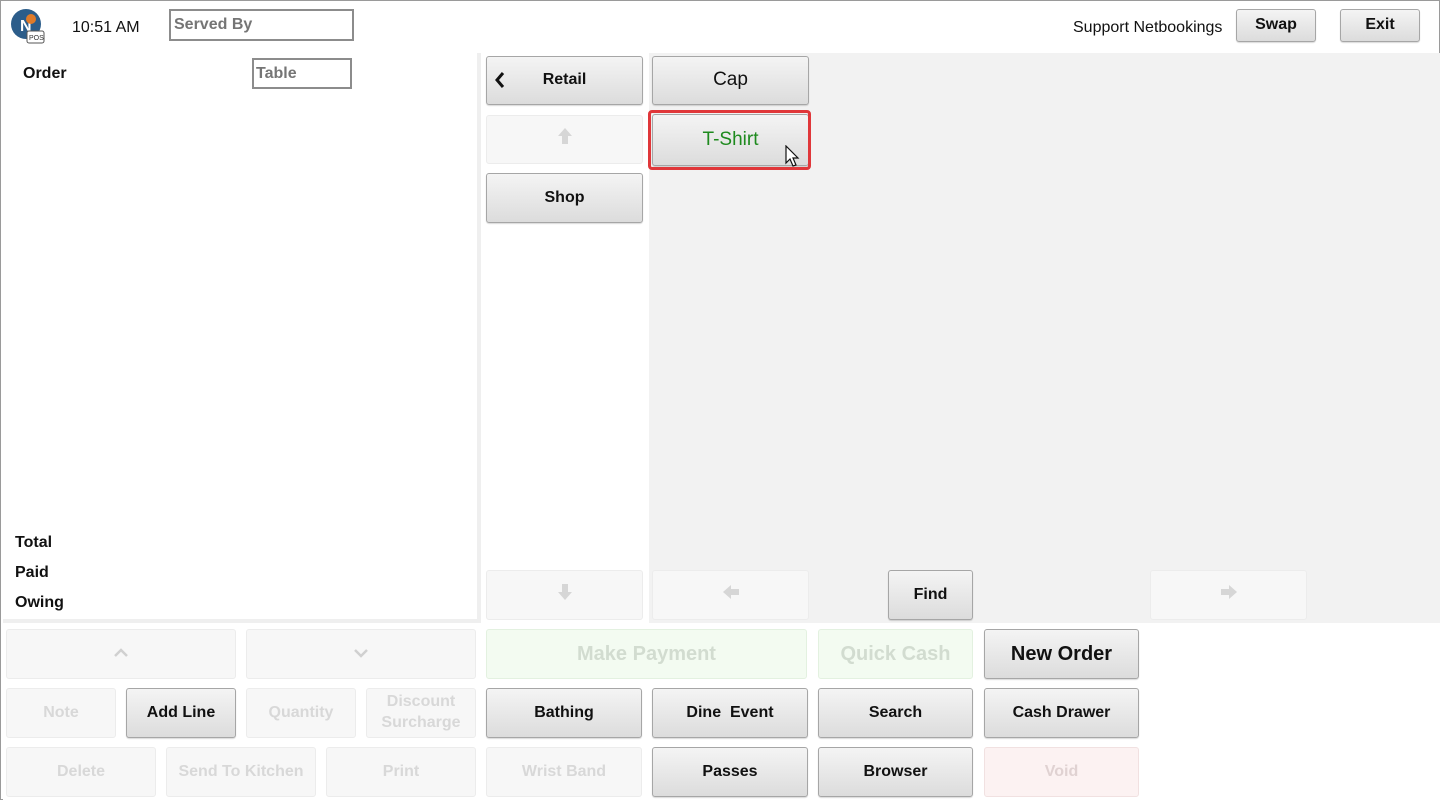 Image resolution: width=1440 pixels, height=800 pixels. I want to click on back-retail-label: Retail, so click(564, 80).